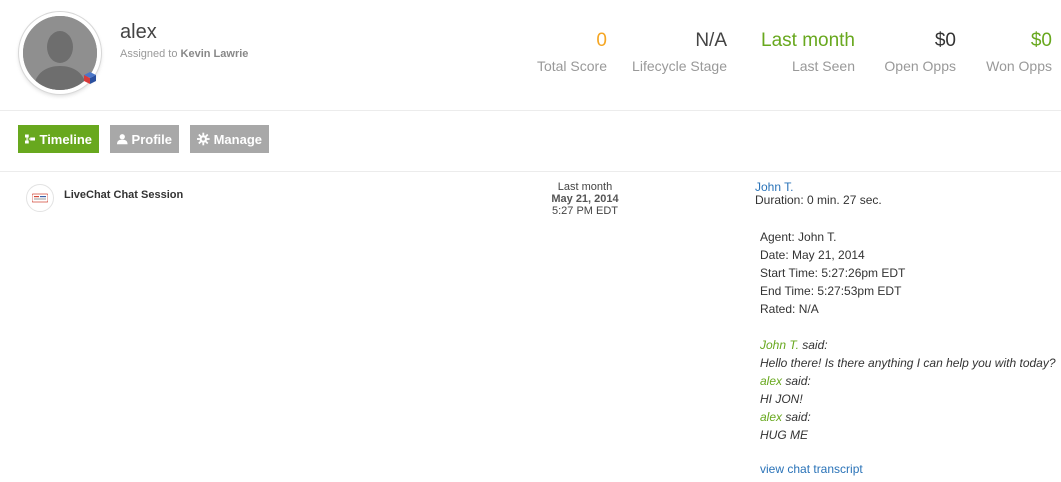 Image resolution: width=1061 pixels, height=482 pixels. I want to click on stat-value: N/A, so click(711, 40).